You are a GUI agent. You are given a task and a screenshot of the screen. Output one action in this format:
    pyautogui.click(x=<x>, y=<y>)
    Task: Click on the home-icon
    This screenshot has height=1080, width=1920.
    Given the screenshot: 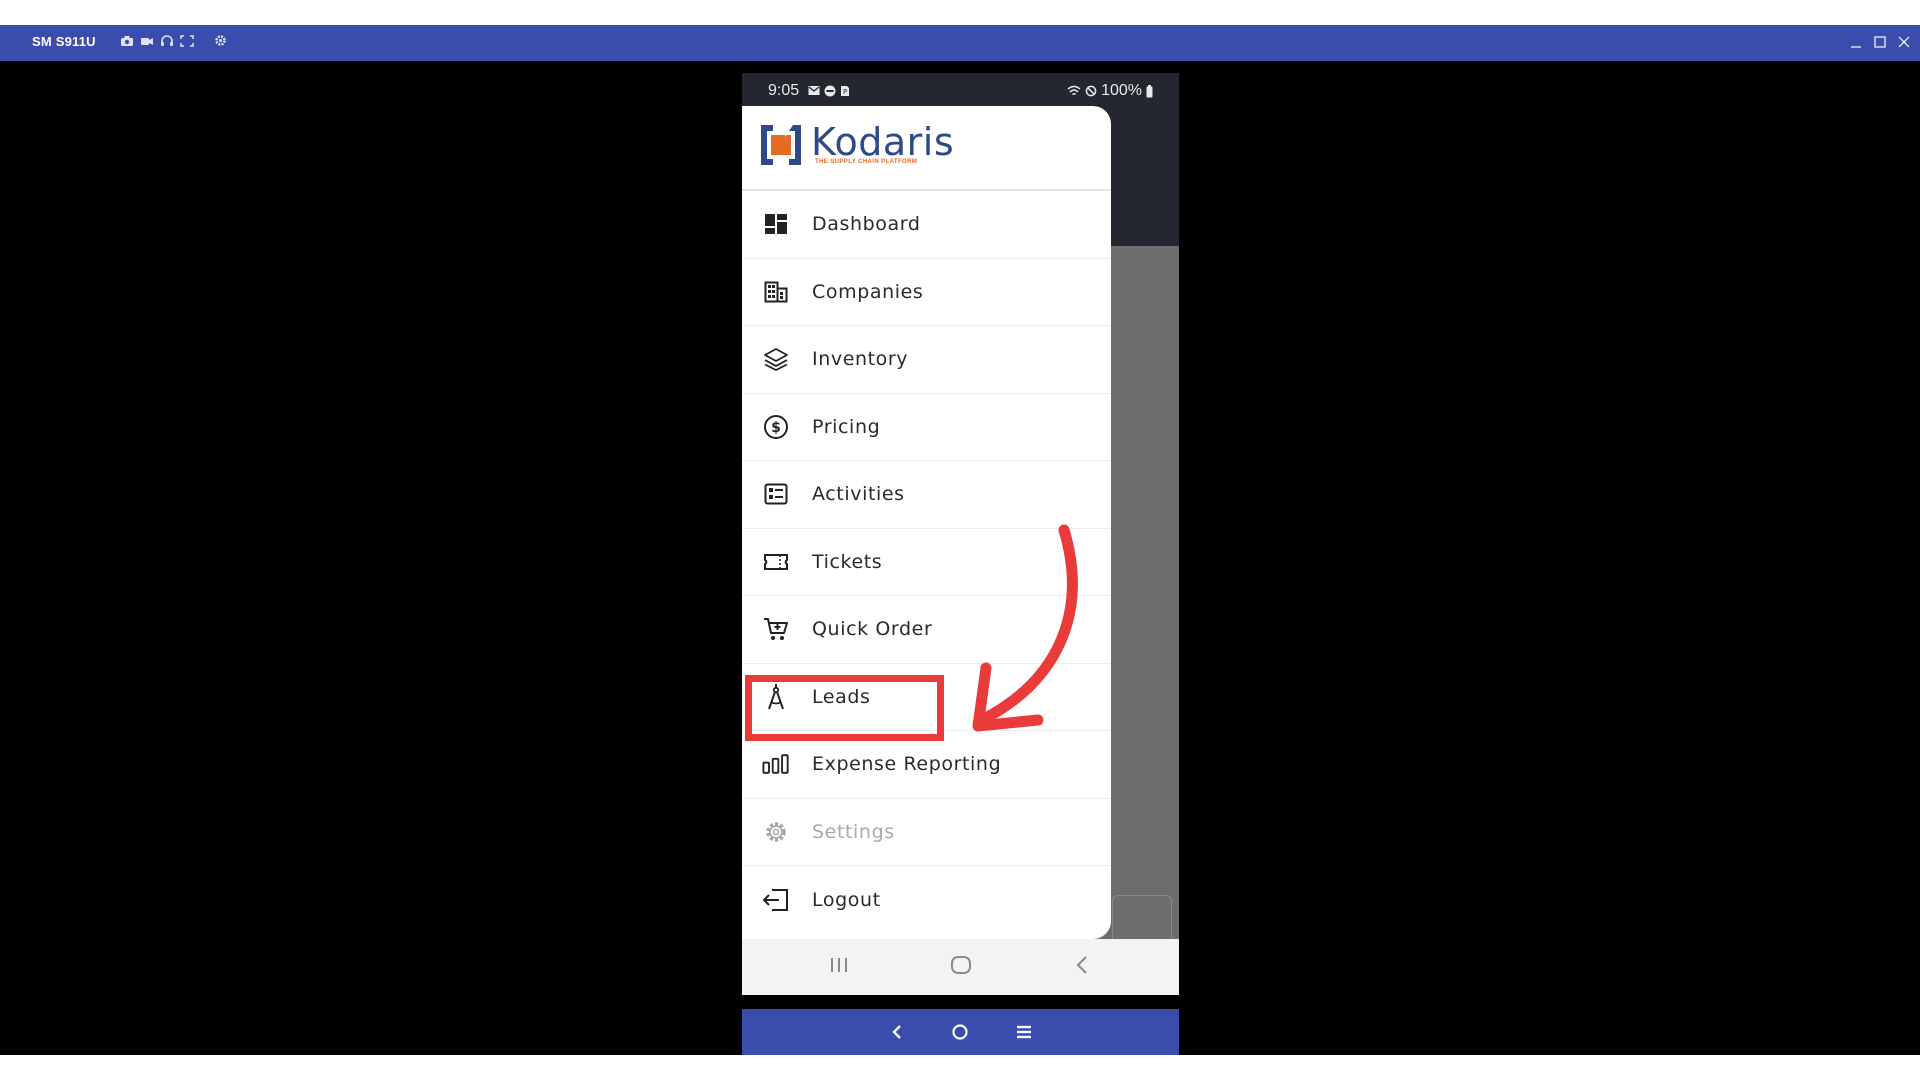 What is the action you would take?
    pyautogui.click(x=960, y=1034)
    